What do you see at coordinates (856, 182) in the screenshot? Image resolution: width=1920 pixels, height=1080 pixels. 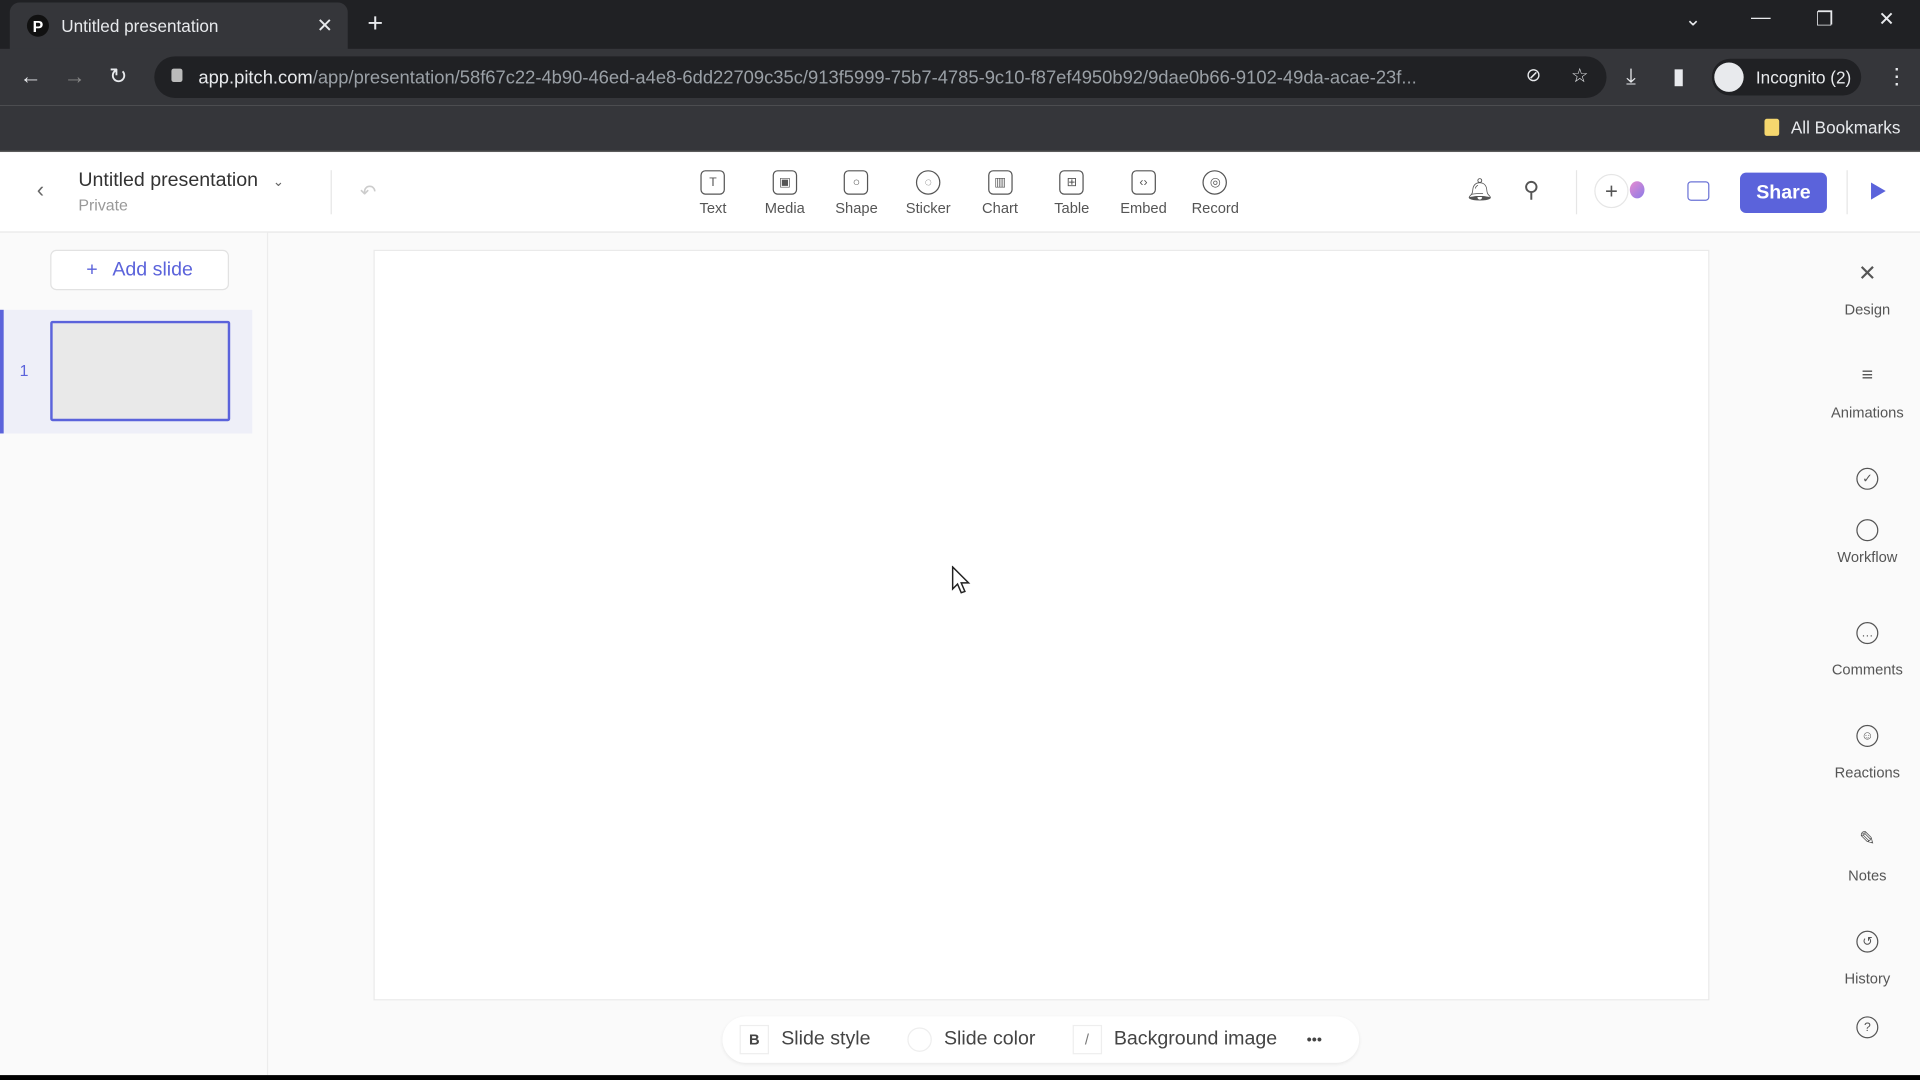 I see `shape-icon: ○` at bounding box center [856, 182].